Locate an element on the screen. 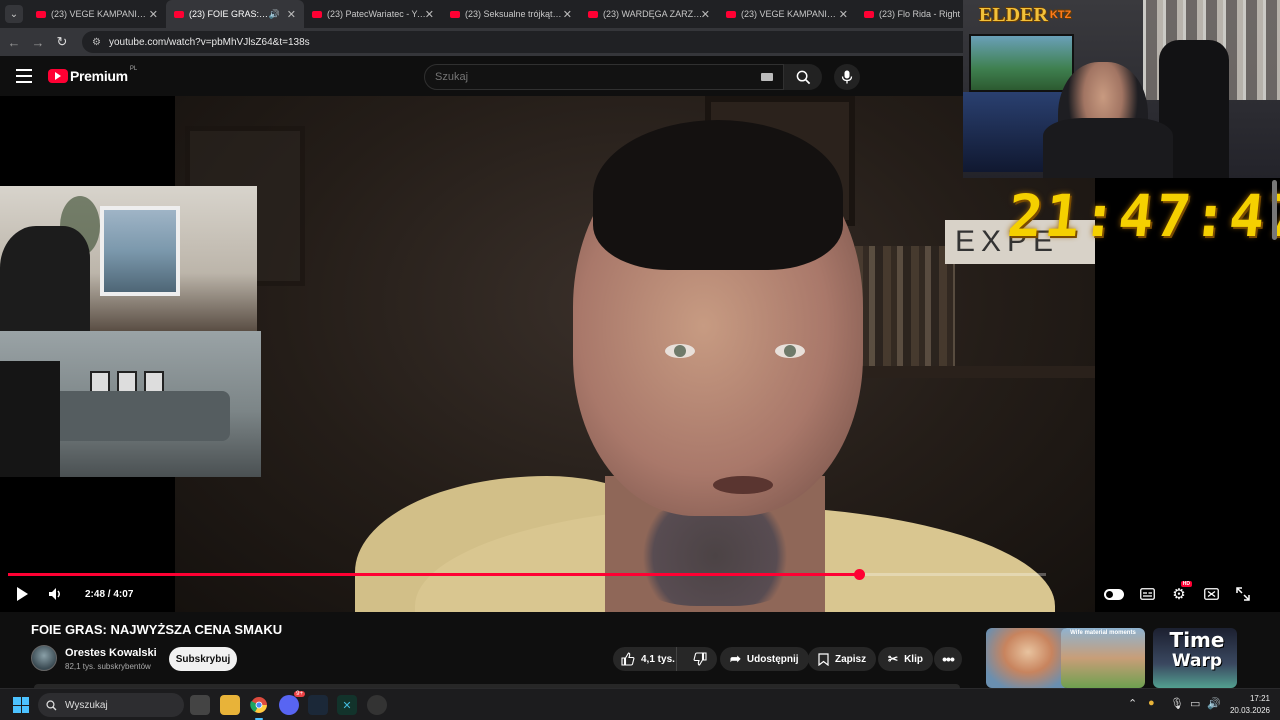  more-actions-button: ••• is located at coordinates (948, 659).